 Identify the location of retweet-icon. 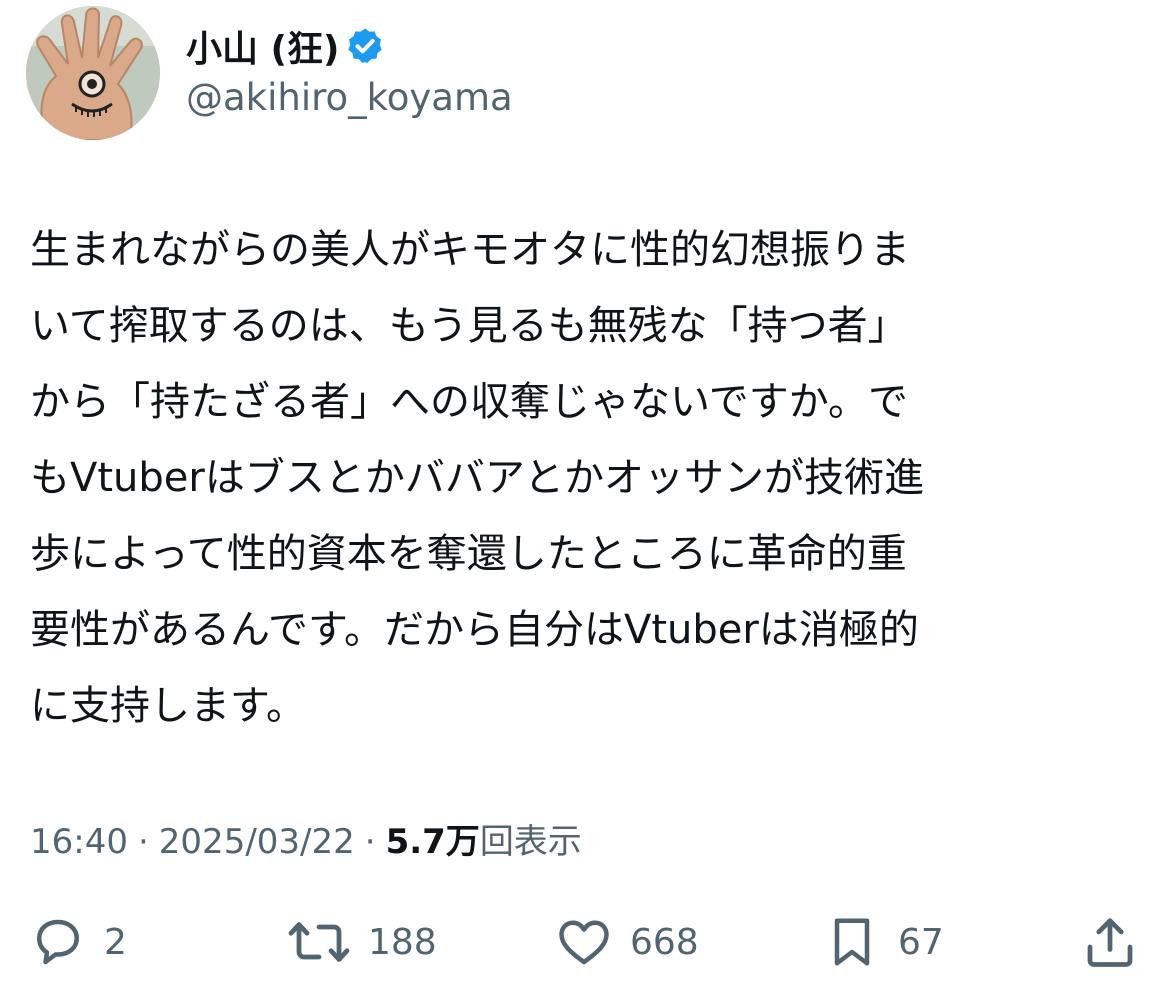
(319, 942).